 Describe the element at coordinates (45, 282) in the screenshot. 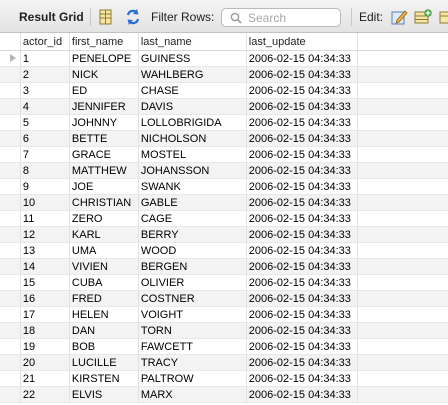

I see `cell-actor-id: 15` at that location.